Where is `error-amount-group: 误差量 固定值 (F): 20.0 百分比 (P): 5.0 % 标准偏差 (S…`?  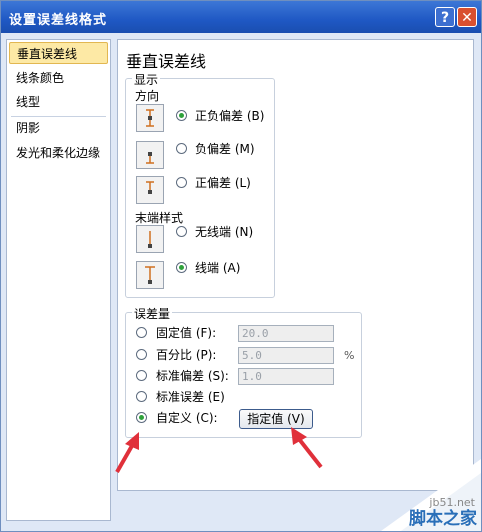
error-amount-group: 误差量 固定值 (F): 20.0 百分比 (P): 5.0 % 标准偏差 (S… is located at coordinates (243, 371).